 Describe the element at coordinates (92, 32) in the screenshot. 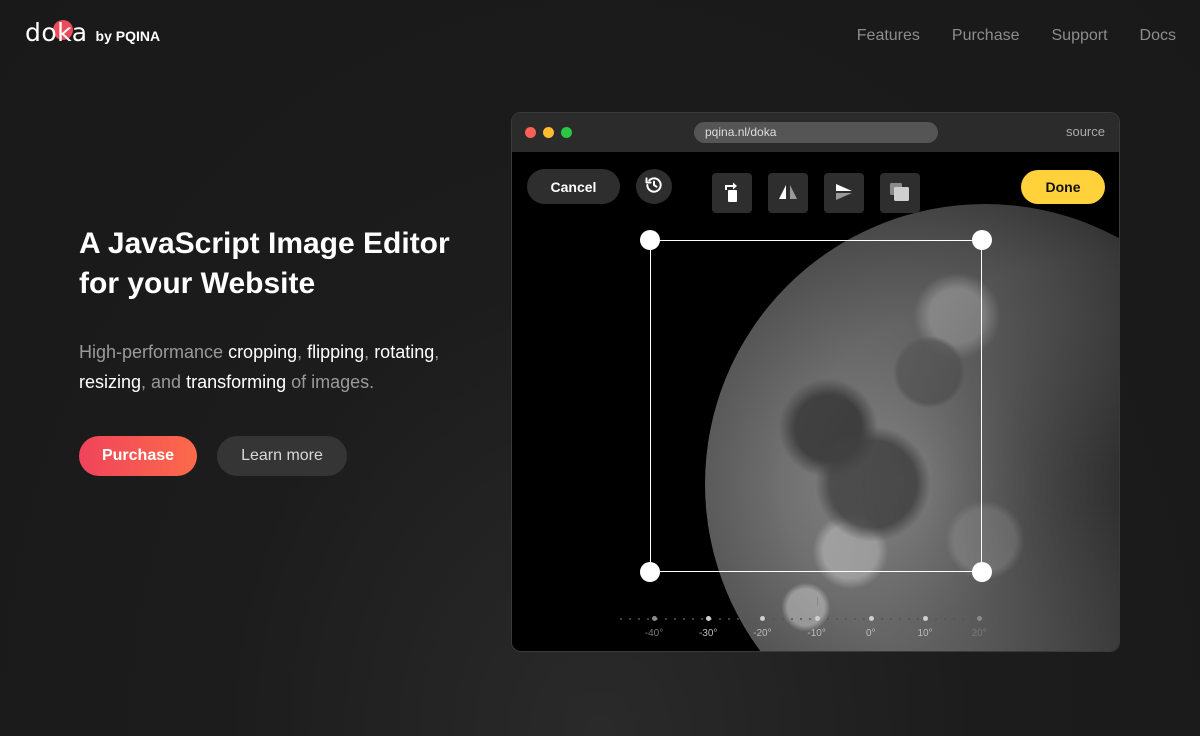

I see `logo: doka by PQINA` at that location.